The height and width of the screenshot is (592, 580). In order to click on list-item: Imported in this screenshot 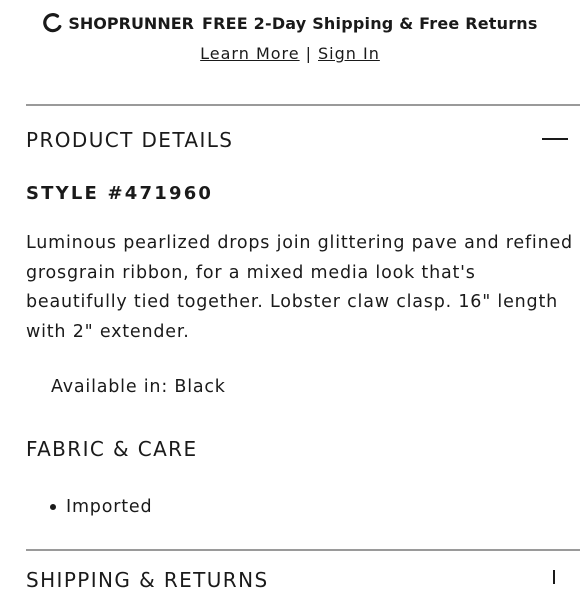, I will do `click(101, 507)`.